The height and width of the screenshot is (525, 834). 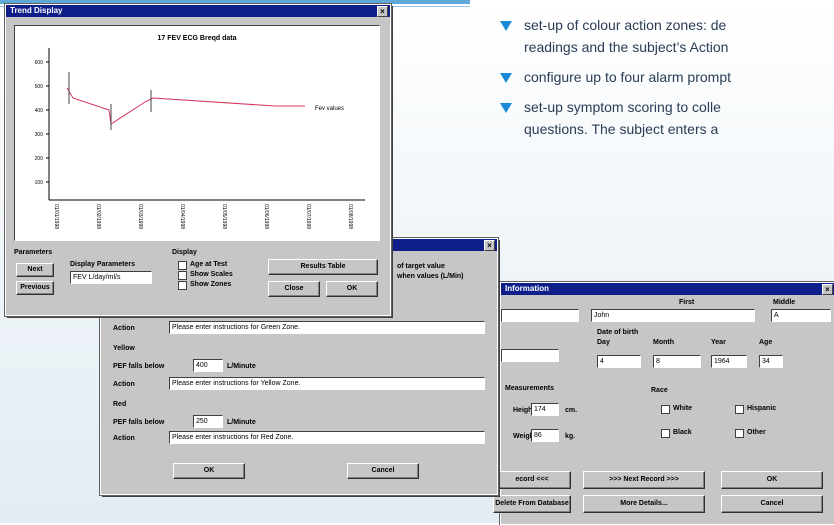 What do you see at coordinates (294, 289) in the screenshot?
I see `close-button: Close` at bounding box center [294, 289].